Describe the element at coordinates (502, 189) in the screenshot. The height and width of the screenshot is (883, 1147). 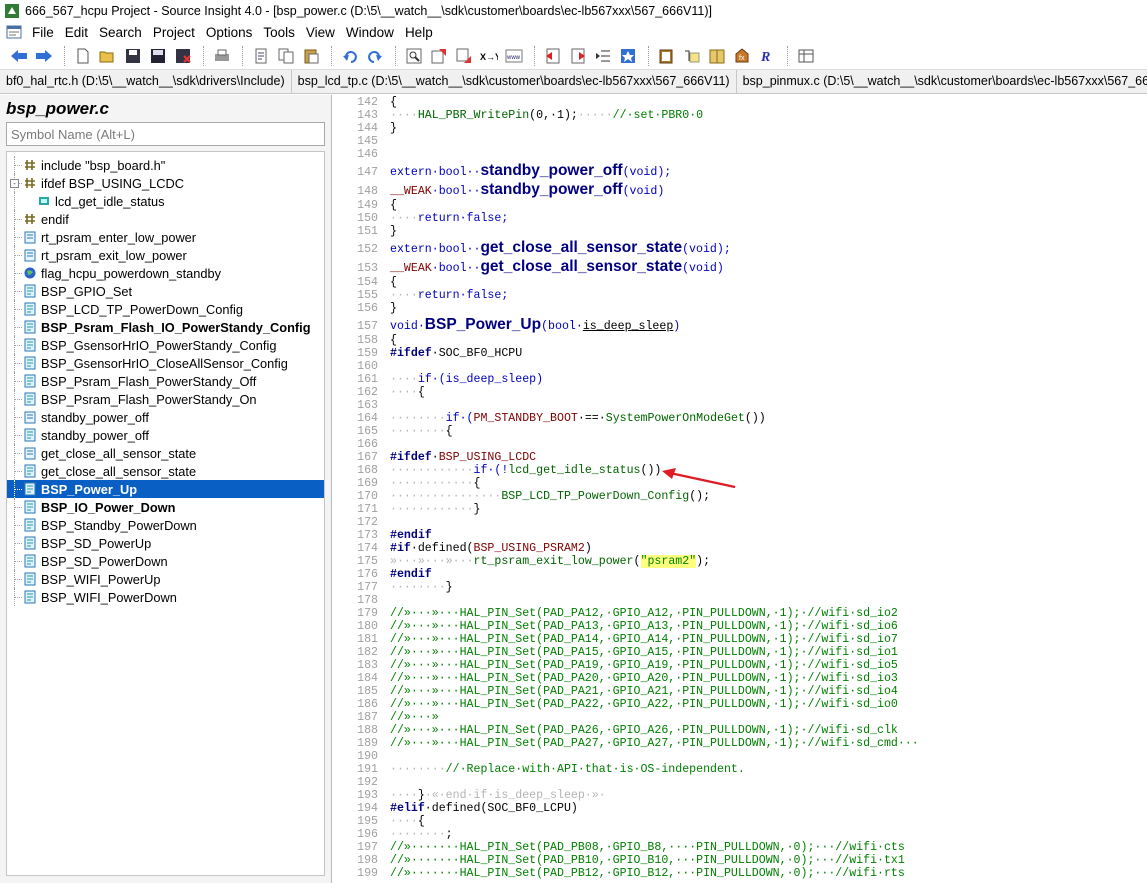
I see `code-line: 148 __WEAK·bool··standby_power_off(void)` at that location.